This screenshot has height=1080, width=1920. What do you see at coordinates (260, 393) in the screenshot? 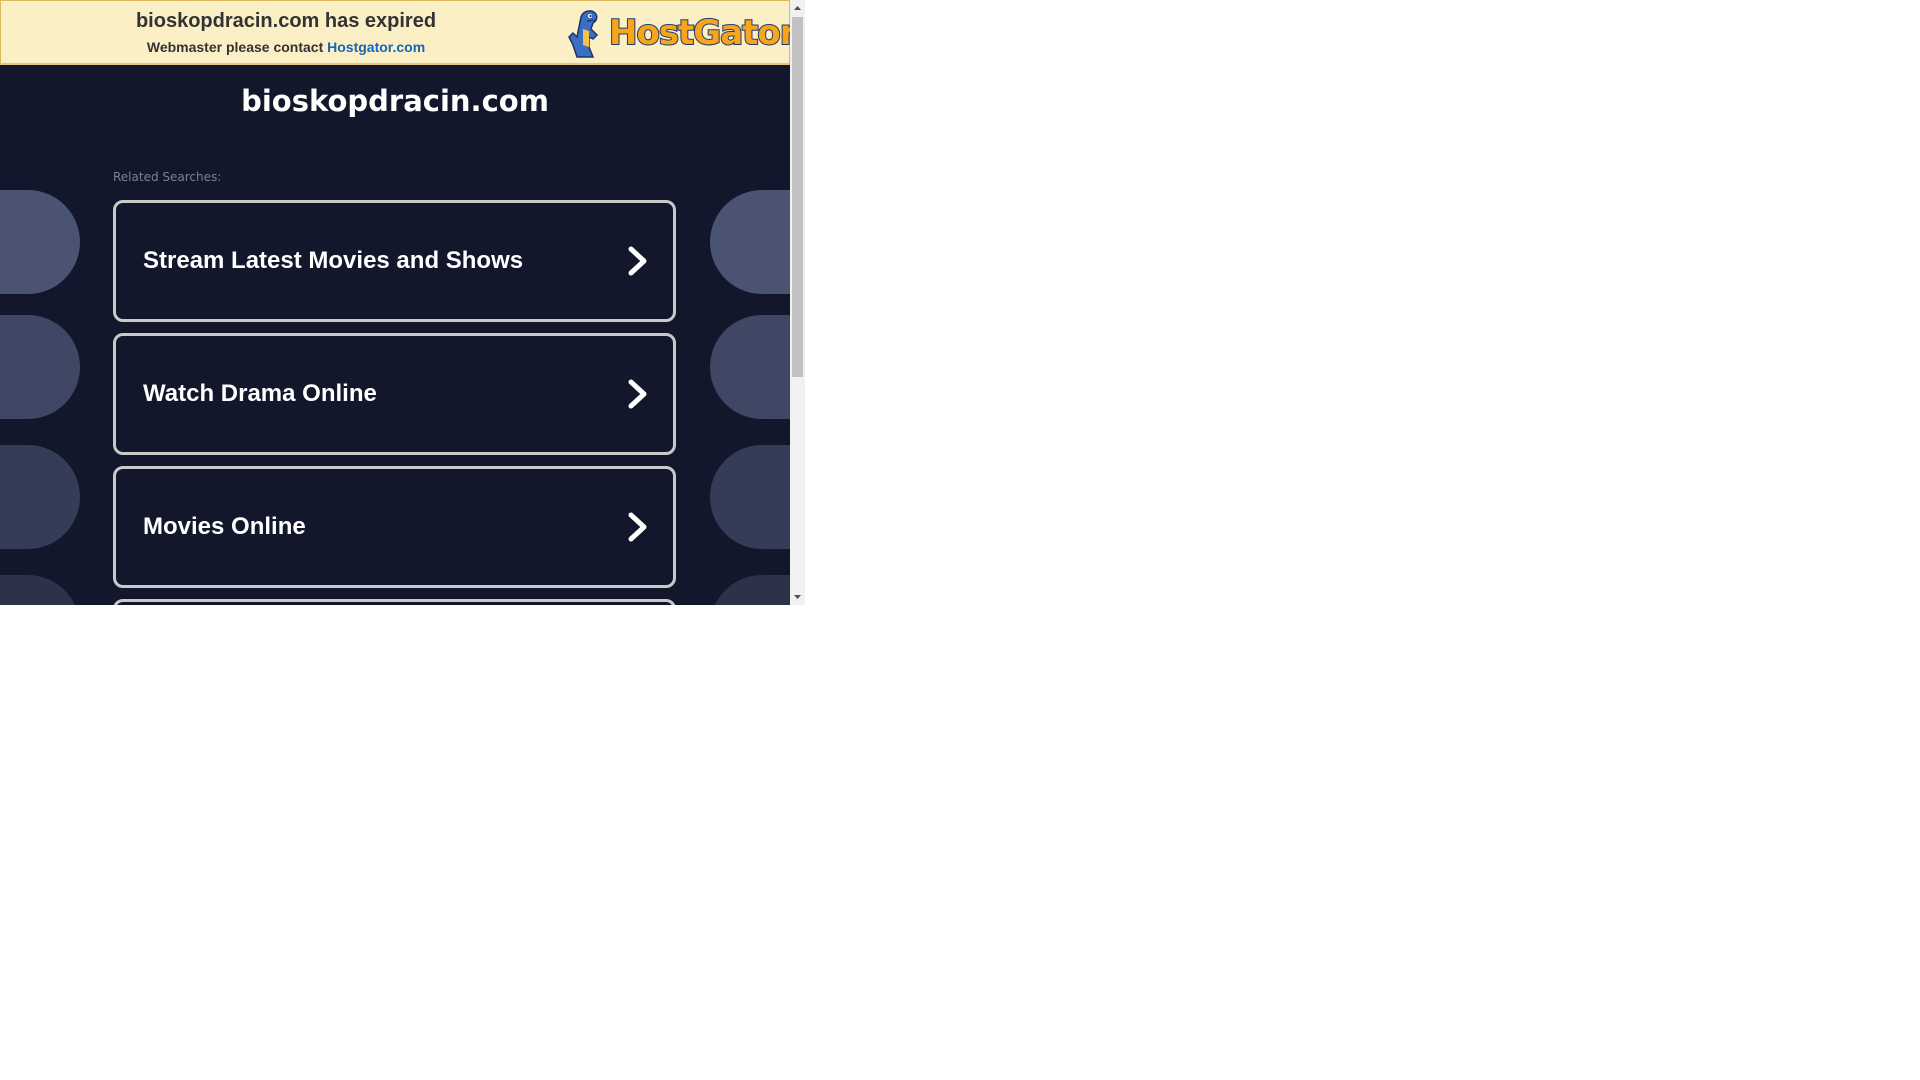
I see `related-search-label: Watch Drama Online` at bounding box center [260, 393].